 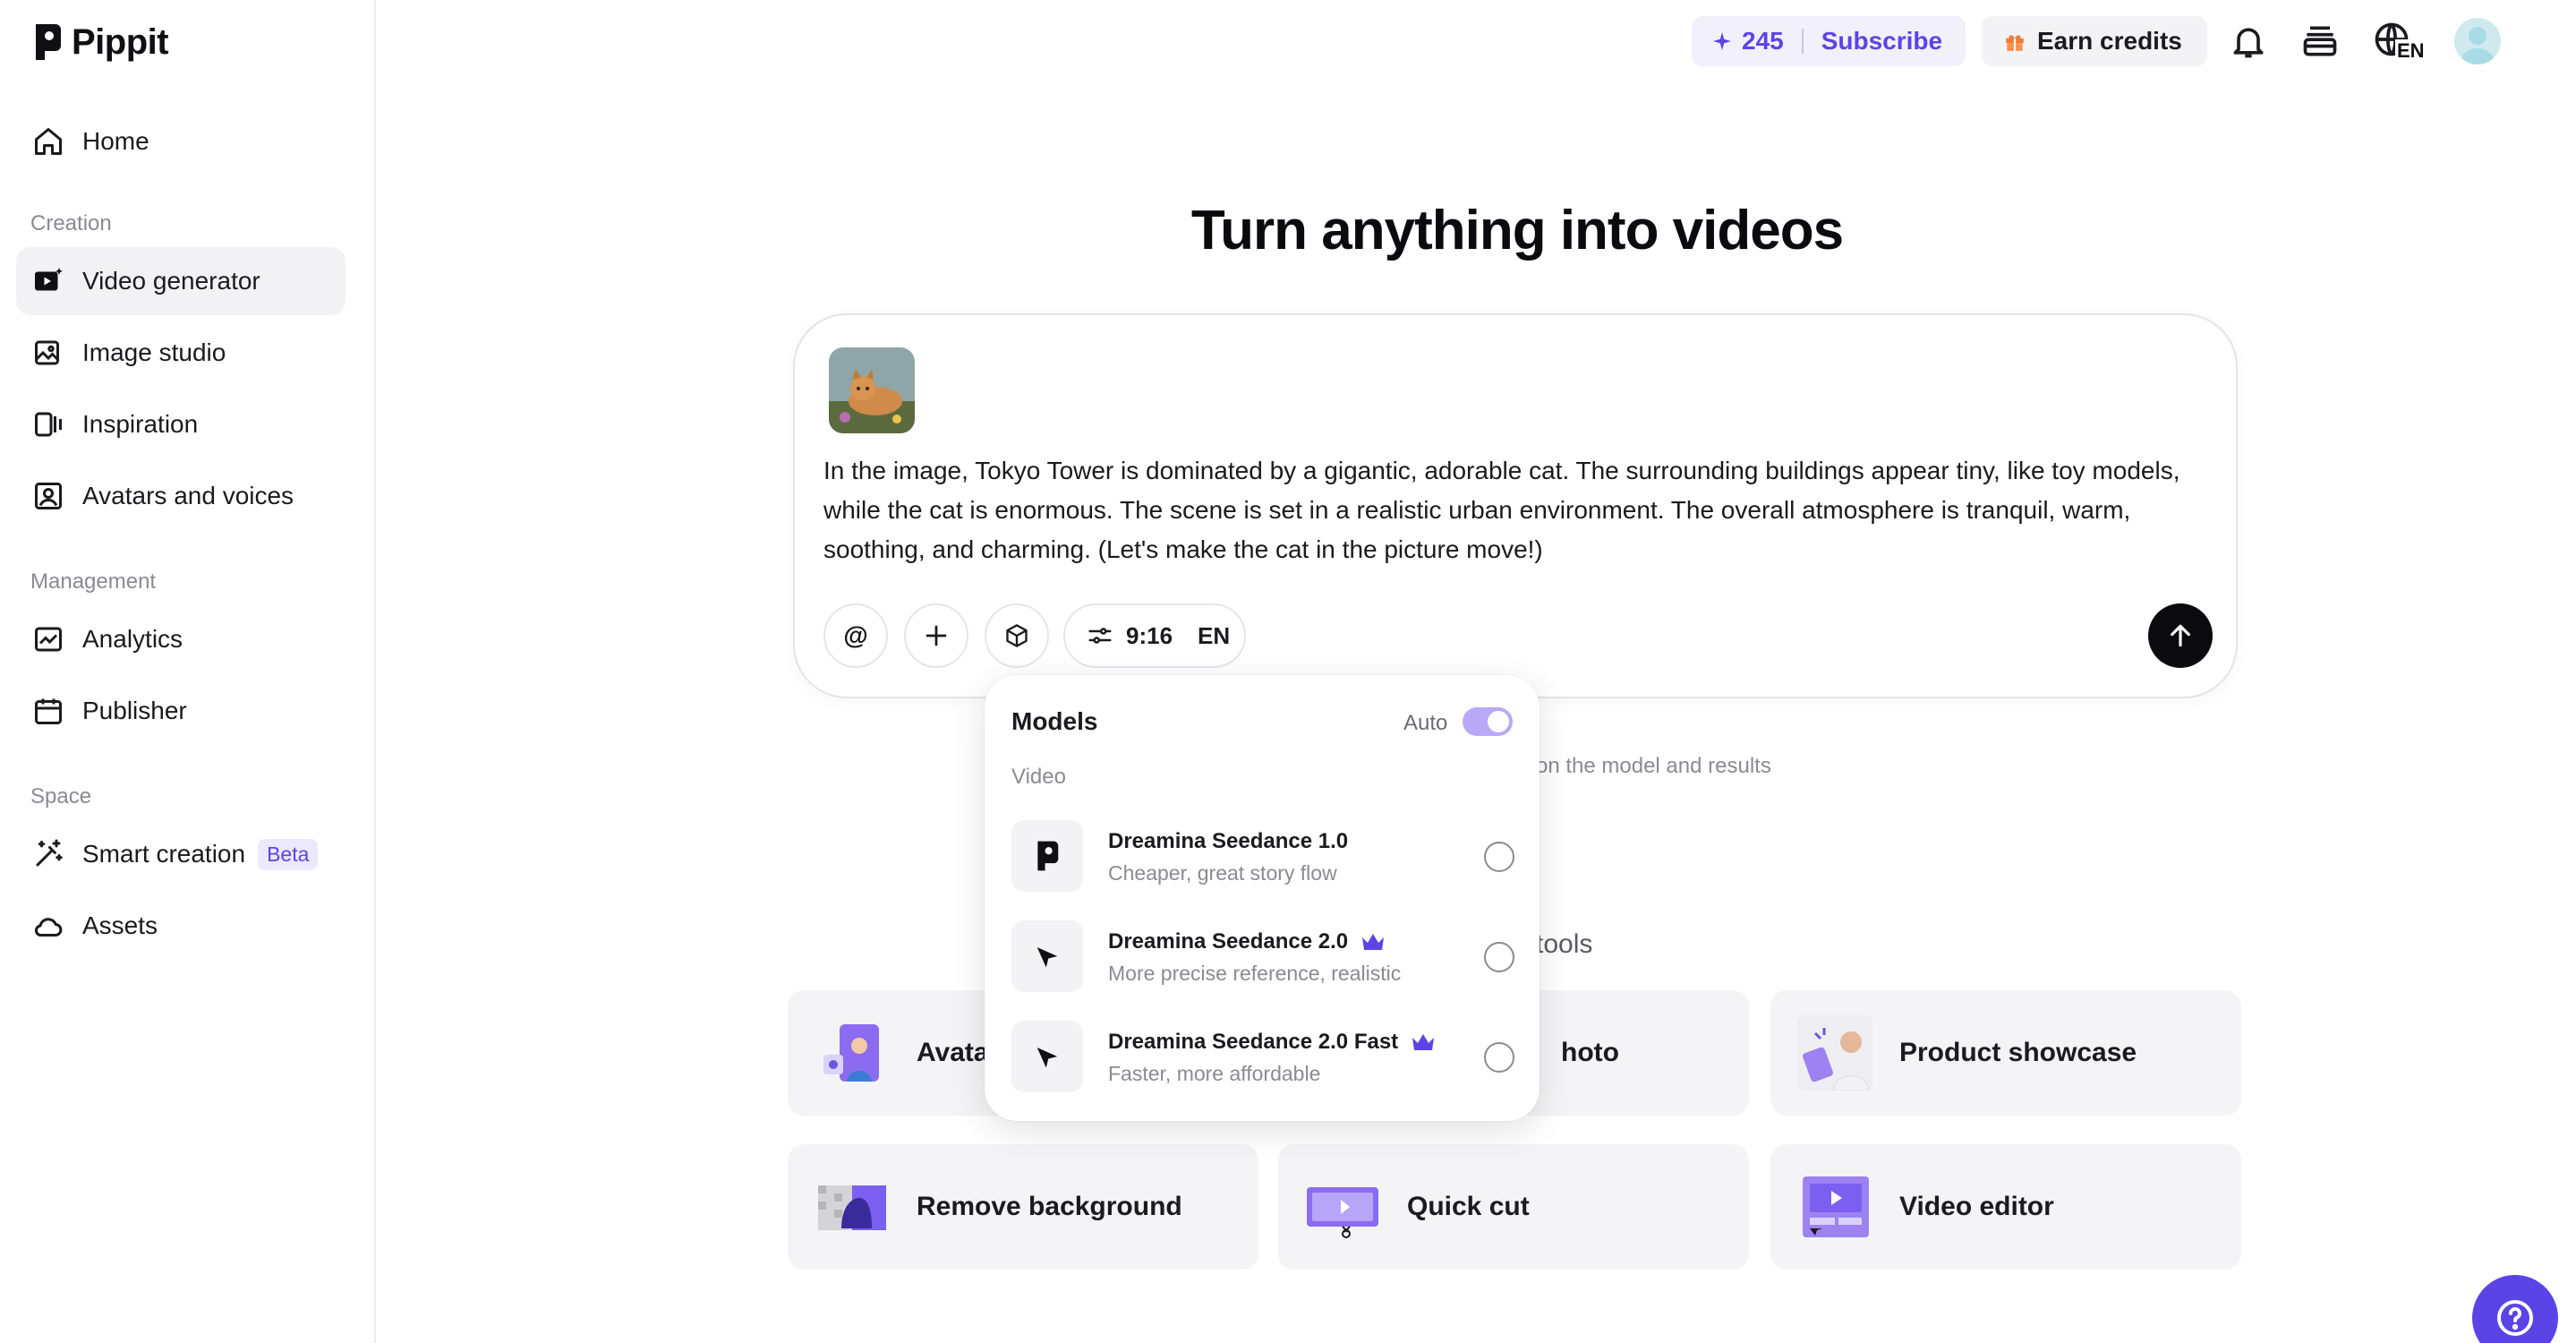 I want to click on analytics-icon, so click(x=48, y=639).